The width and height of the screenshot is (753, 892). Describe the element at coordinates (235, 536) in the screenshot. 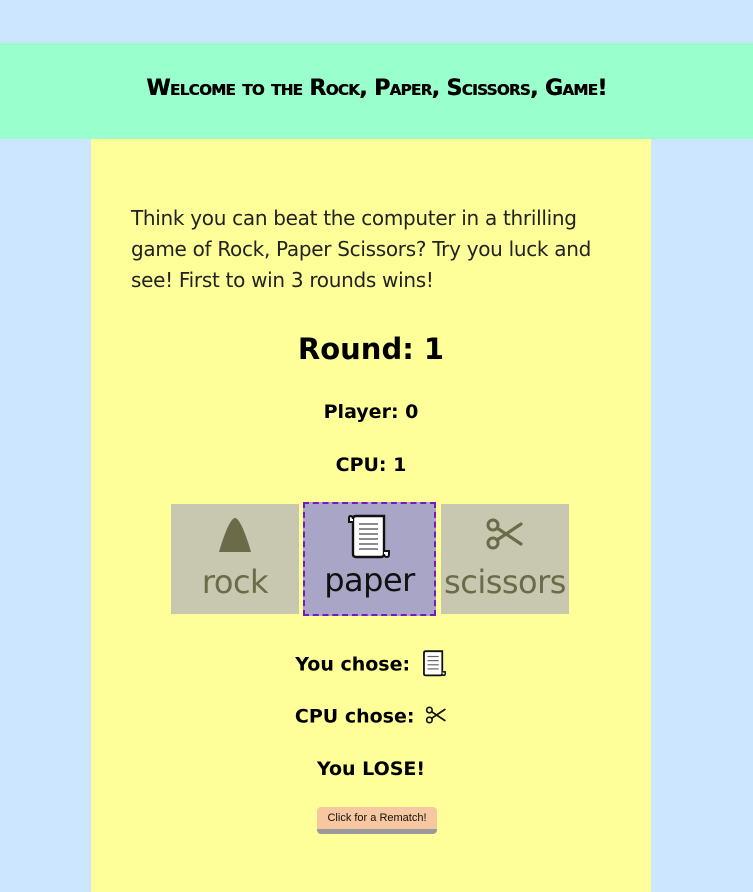

I see `rock-icon` at that location.